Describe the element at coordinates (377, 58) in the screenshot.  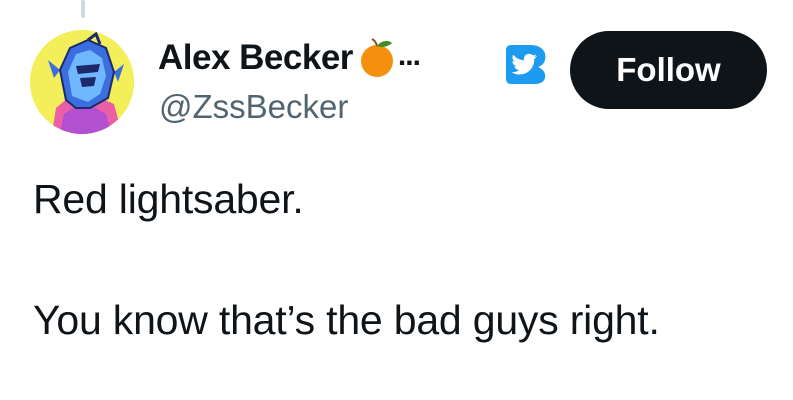
I see `tangerine-emoji-icon` at that location.